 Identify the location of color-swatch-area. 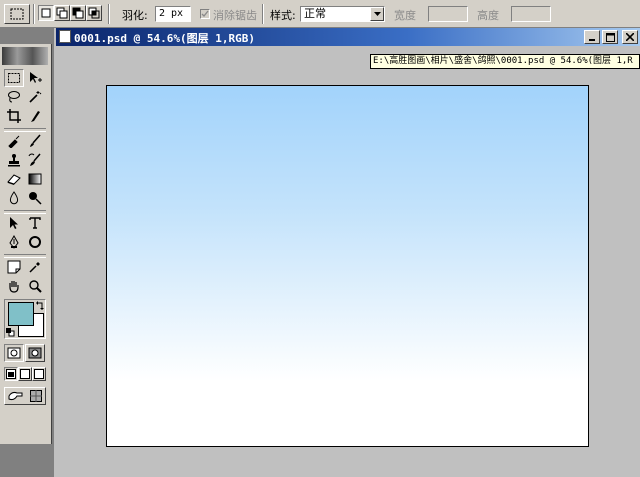
(25, 319).